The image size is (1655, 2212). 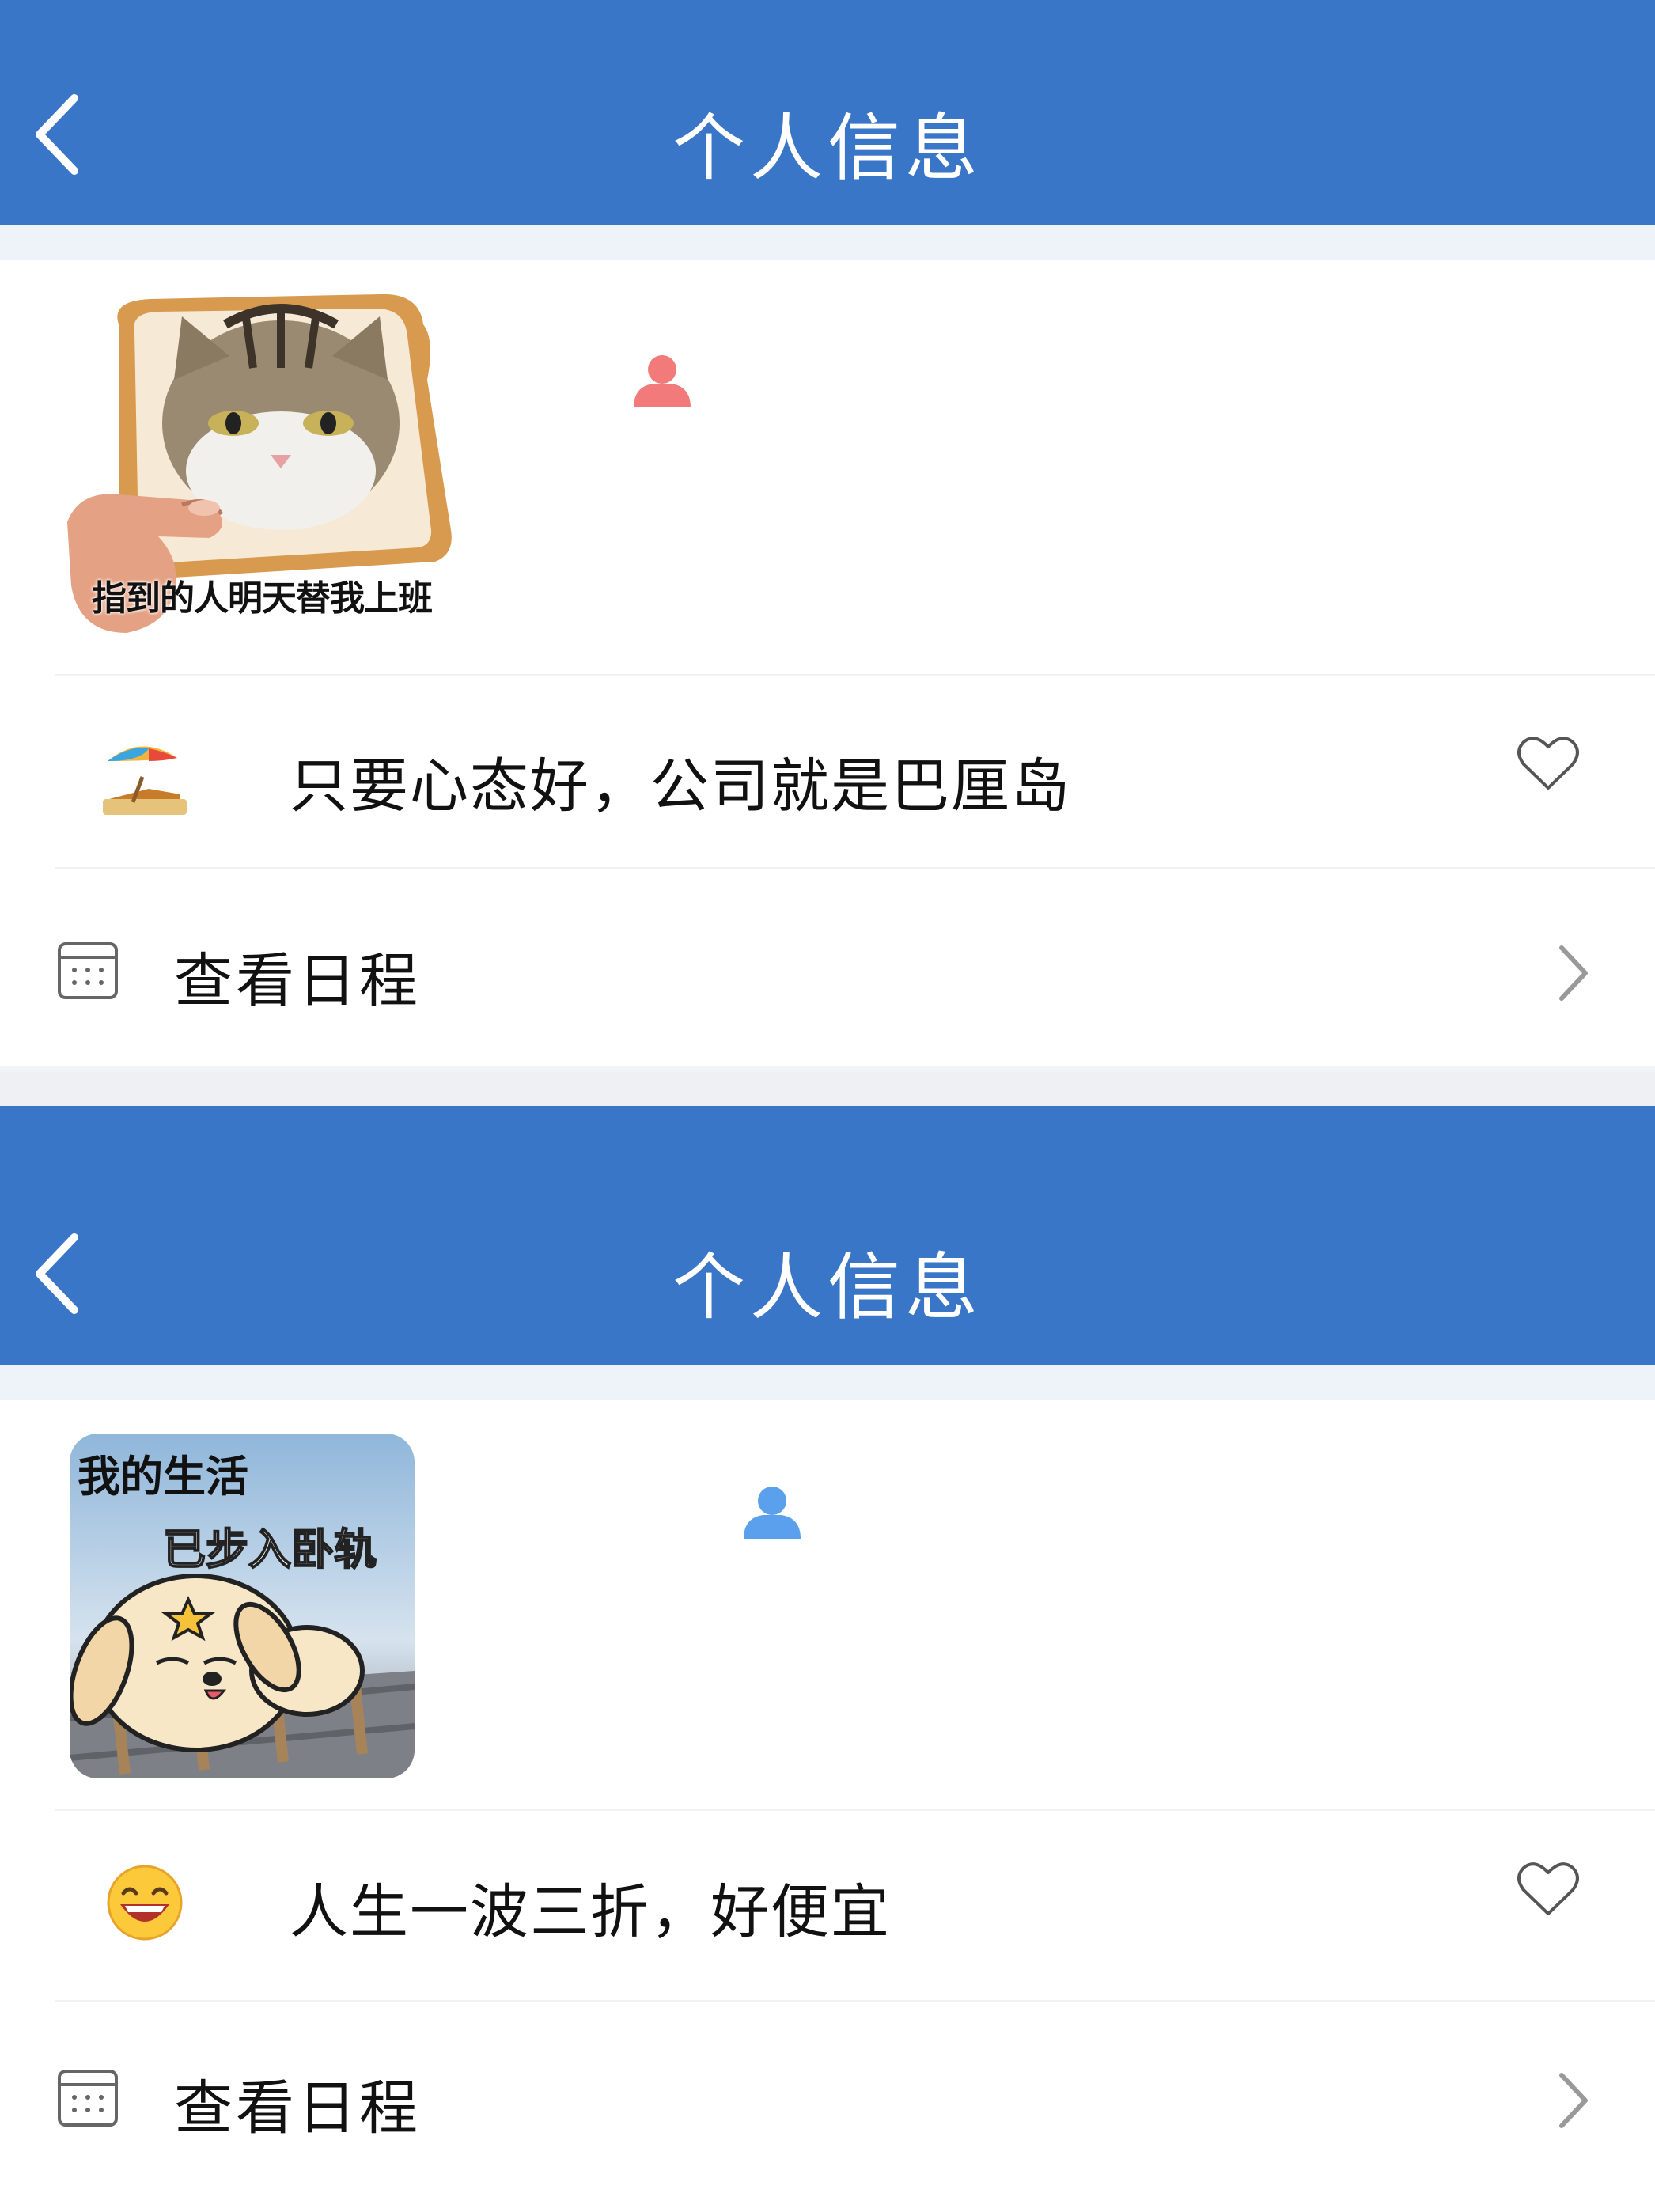 What do you see at coordinates (242, 1606) in the screenshot?
I see `avatar: 我的生活 已步入卧轨` at bounding box center [242, 1606].